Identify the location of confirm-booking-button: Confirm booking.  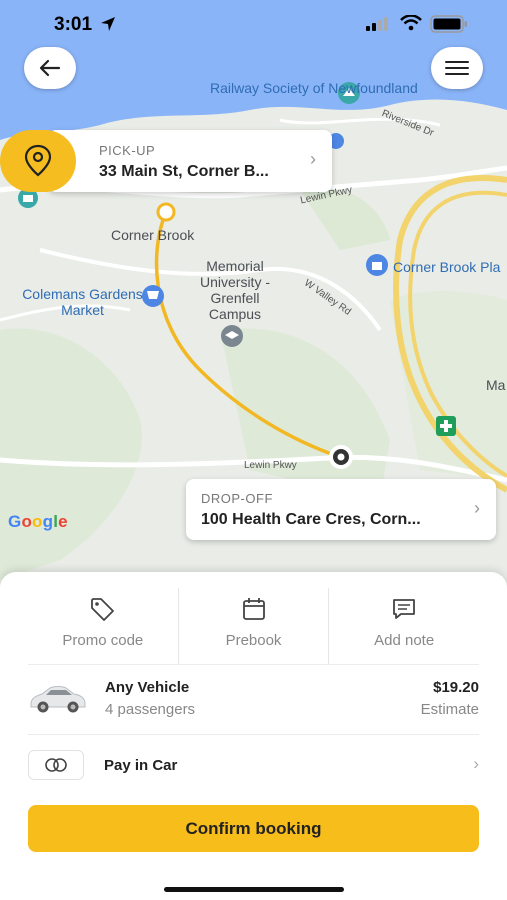
(253, 828).